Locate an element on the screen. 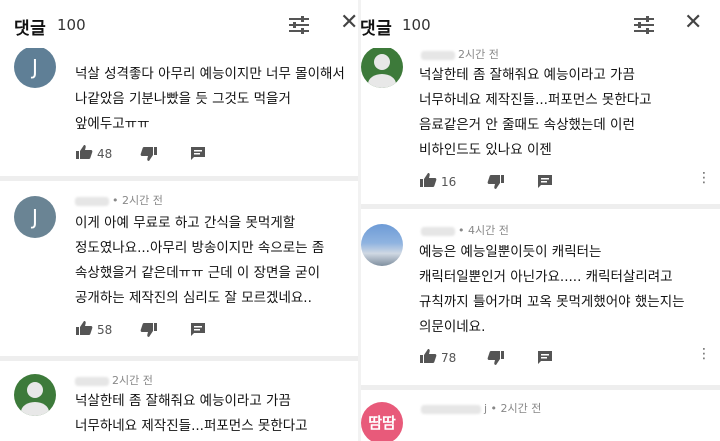  comment-meta: • 2시간 전 is located at coordinates (119, 200).